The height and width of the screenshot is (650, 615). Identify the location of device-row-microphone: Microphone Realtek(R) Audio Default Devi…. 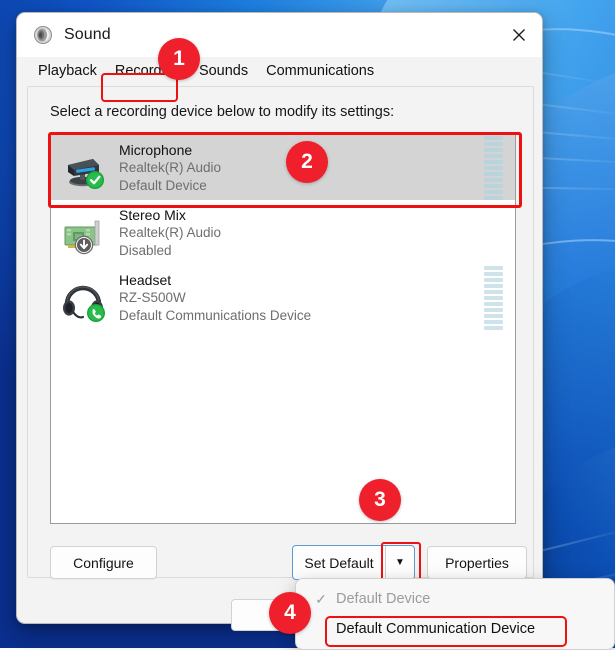
(283, 167).